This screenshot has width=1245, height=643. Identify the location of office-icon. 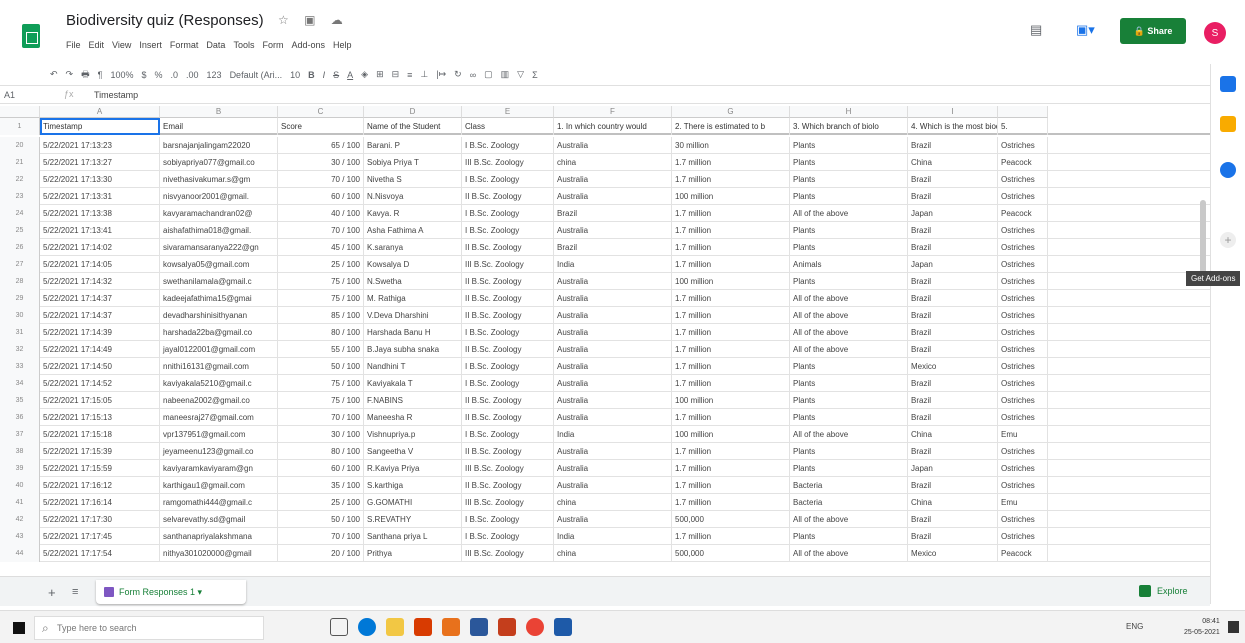
(423, 627).